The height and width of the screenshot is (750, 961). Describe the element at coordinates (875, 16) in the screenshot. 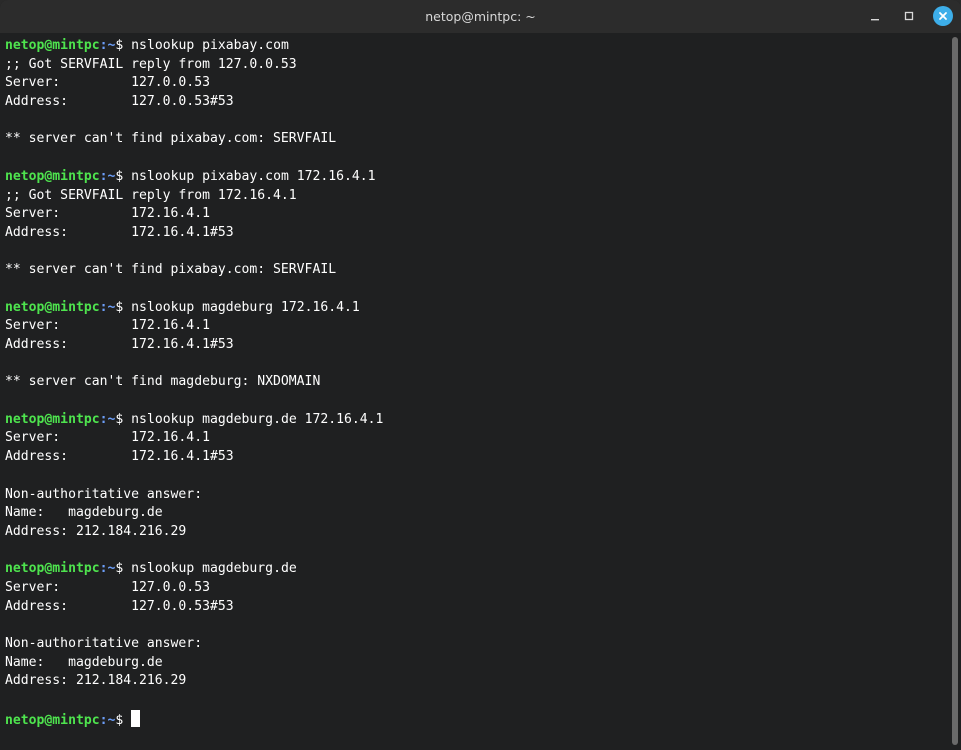

I see `minimize-button` at that location.